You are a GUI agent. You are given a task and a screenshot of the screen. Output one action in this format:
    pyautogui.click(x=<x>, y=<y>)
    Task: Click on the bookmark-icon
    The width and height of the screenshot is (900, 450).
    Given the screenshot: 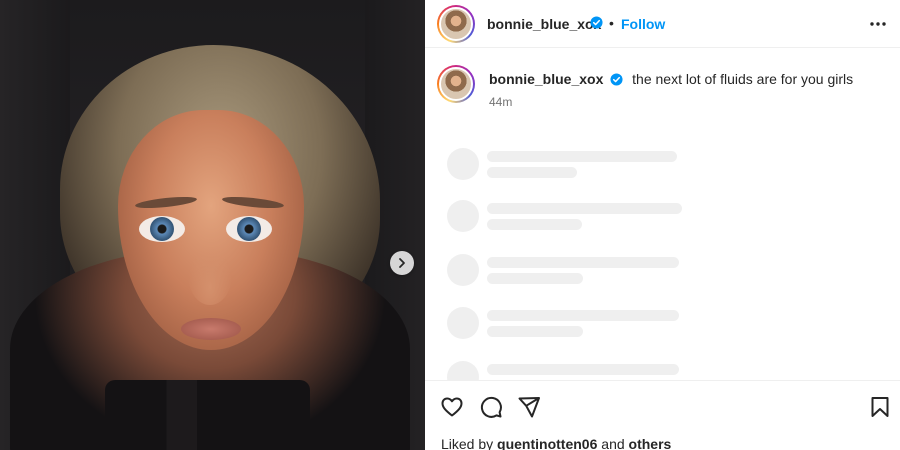 What is the action you would take?
    pyautogui.click(x=880, y=407)
    